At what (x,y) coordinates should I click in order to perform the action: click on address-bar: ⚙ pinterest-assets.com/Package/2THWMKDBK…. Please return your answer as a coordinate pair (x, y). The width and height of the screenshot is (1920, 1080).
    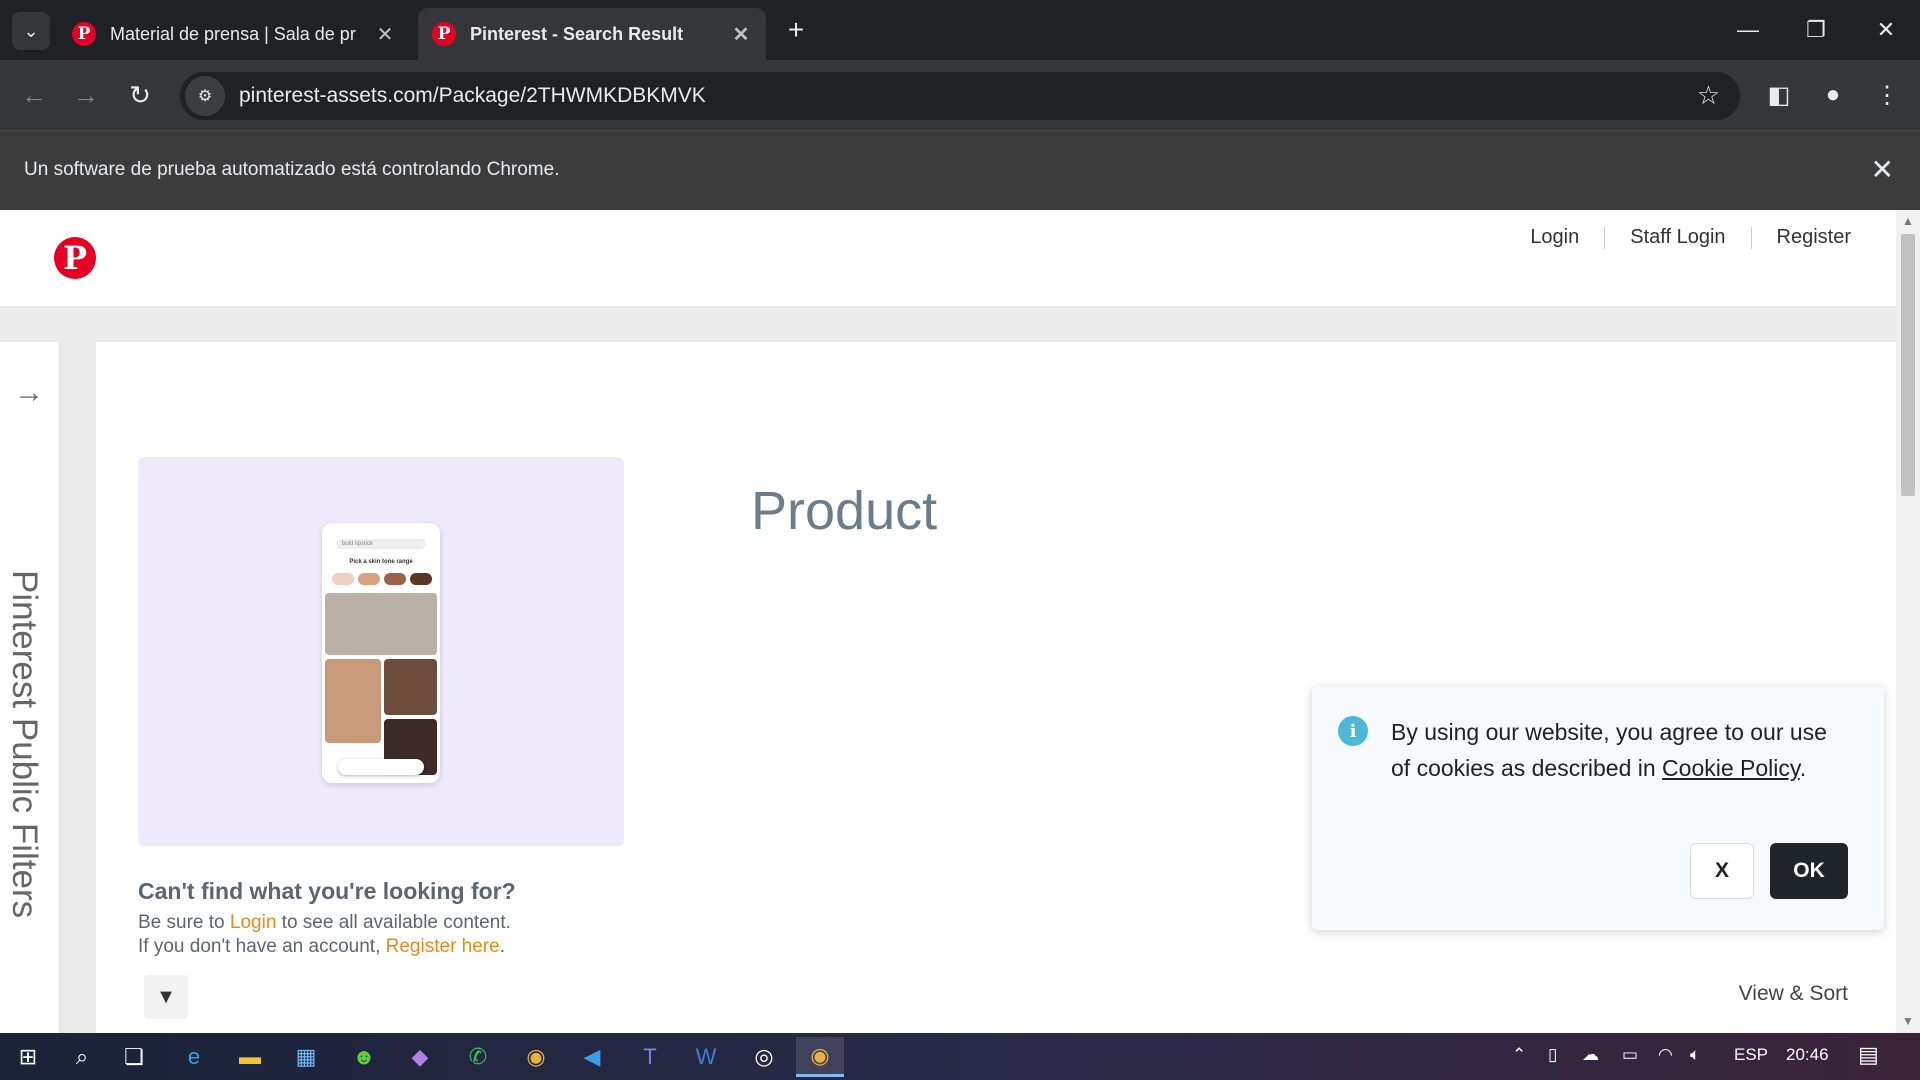
    Looking at the image, I should click on (960, 96).